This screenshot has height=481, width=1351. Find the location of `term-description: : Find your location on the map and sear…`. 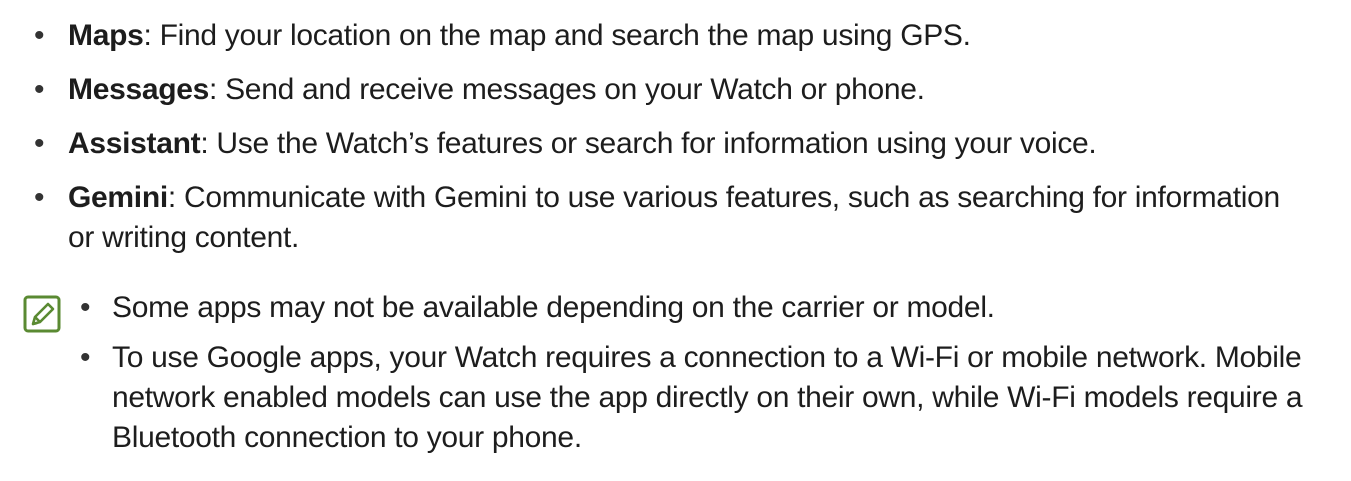

term-description: : Find your location on the map and sear… is located at coordinates (557, 35).